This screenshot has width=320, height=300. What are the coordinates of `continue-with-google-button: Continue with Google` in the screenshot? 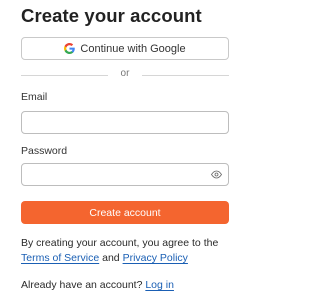 It's located at (125, 48).